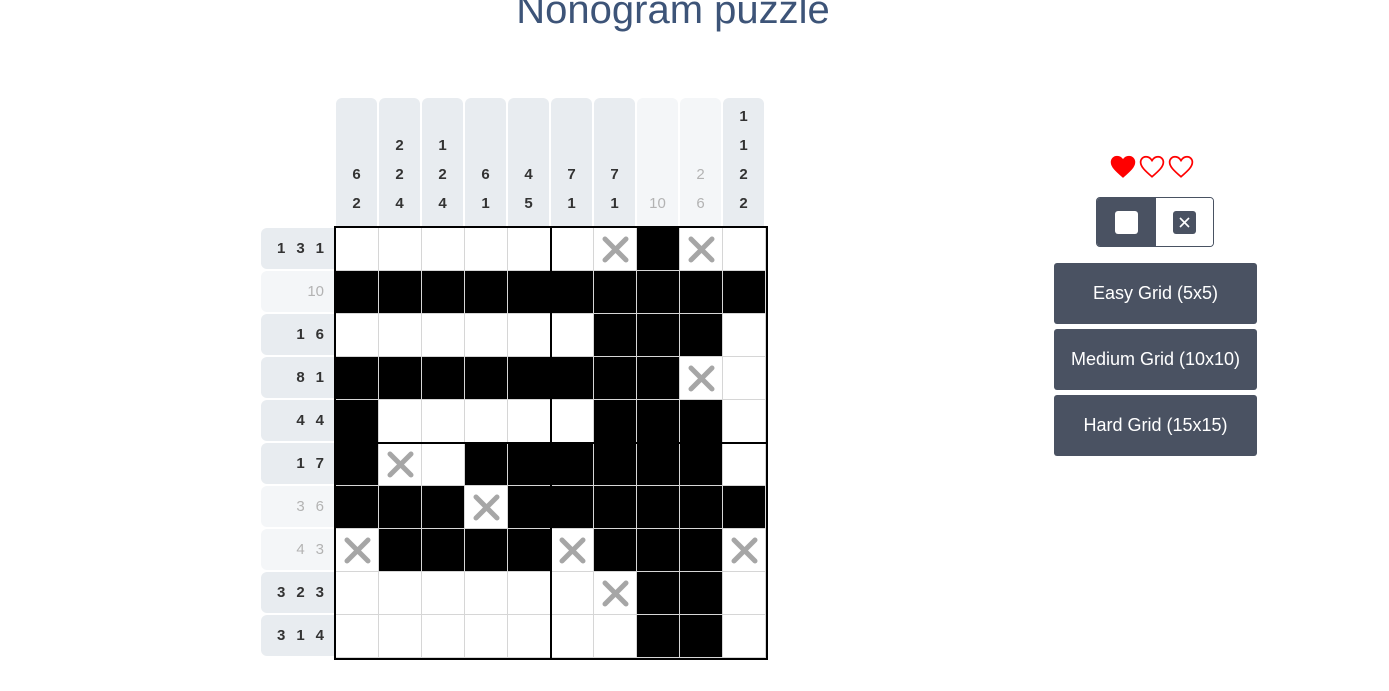  Describe the element at coordinates (1155, 359) in the screenshot. I see `medium-grid-button: Medium Grid (10x10)` at that location.